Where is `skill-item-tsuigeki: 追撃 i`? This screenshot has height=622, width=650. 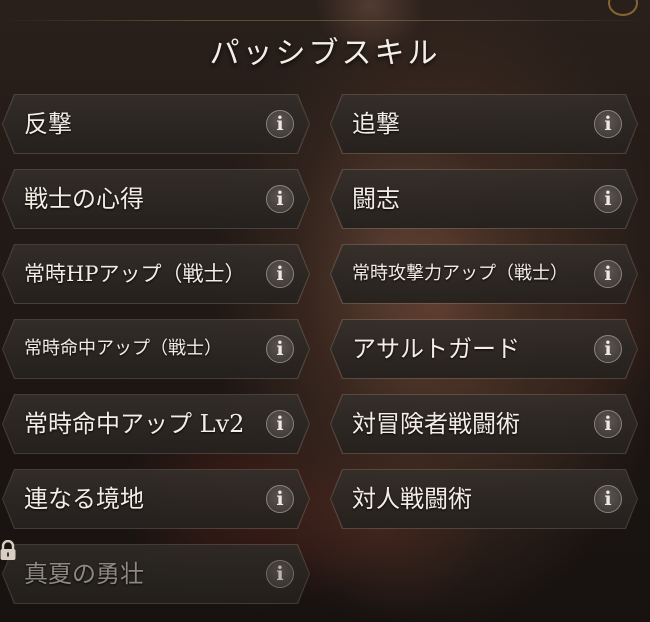
skill-item-tsuigeki: 追撃 i is located at coordinates (484, 124).